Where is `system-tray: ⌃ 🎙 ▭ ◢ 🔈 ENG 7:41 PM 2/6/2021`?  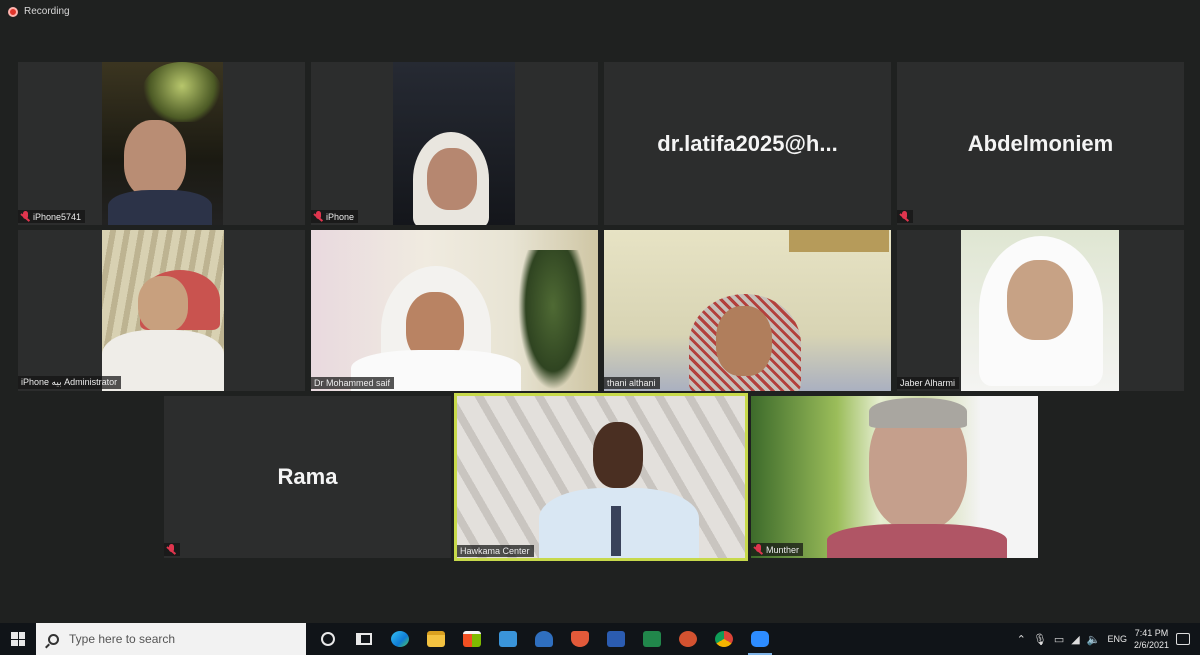
system-tray: ⌃ 🎙 ▭ ◢ 🔈 ENG 7:41 PM 2/6/2021 is located at coordinates (1108, 639).